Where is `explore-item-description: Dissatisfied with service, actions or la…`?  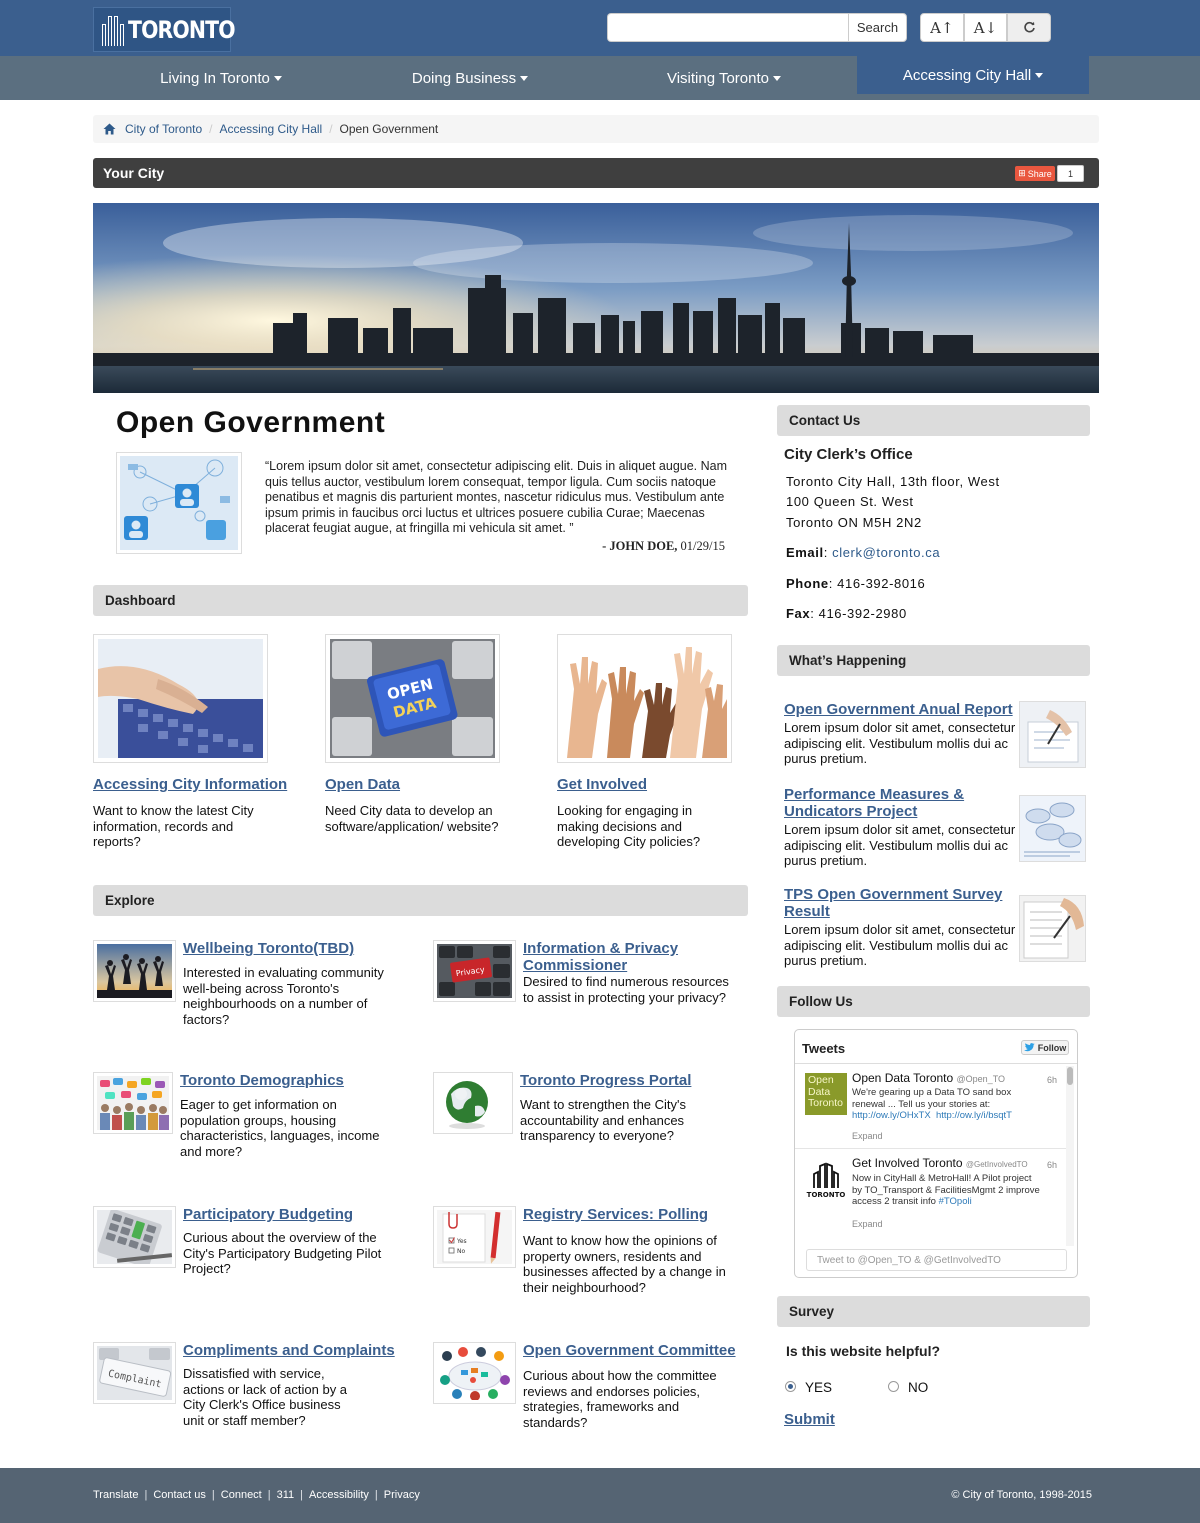
explore-item-description: Dissatisfied with service, actions or la… is located at coordinates (265, 1397).